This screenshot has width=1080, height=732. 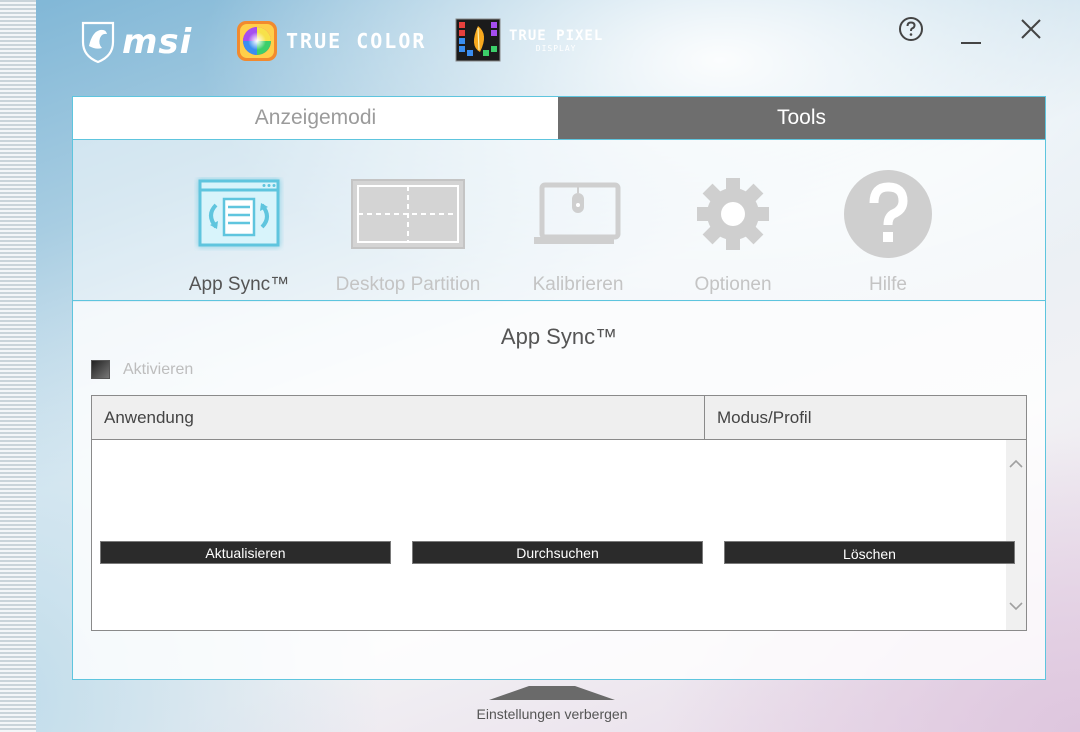 I want to click on true-pixel-sub-text: DISPLAY, so click(x=556, y=48).